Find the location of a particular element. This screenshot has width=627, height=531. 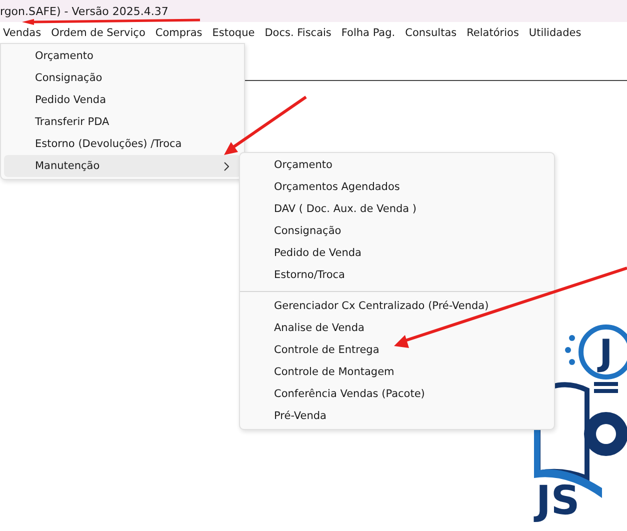

window-title: rgon.SAFE) - Versão 2025.4.37 is located at coordinates (84, 11).